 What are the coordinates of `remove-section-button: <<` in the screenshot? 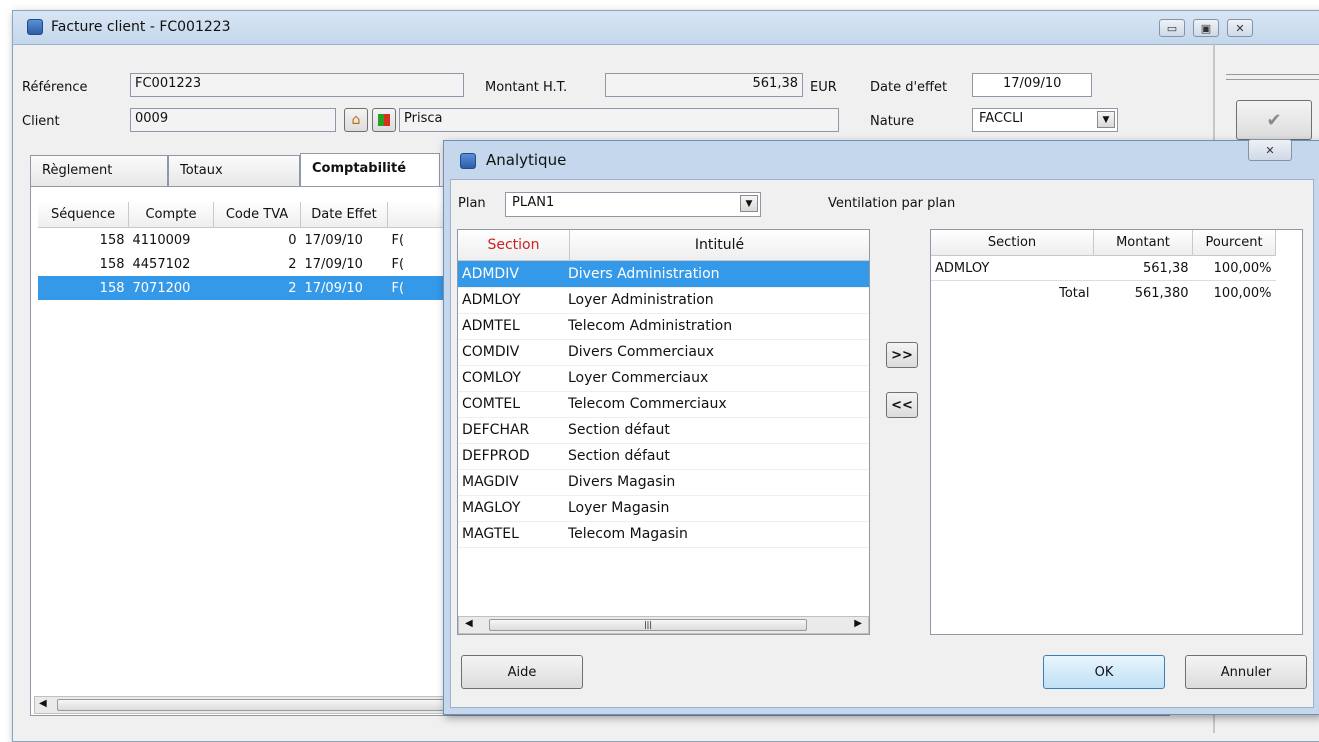 It's located at (902, 405).